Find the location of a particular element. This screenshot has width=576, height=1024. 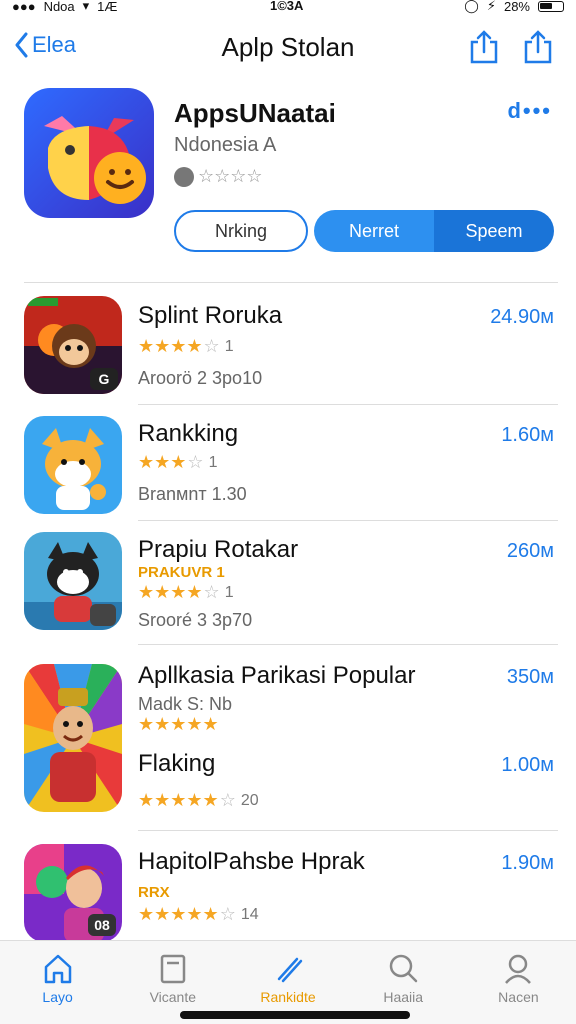

app-title: Splint Roruka is located at coordinates (210, 315).